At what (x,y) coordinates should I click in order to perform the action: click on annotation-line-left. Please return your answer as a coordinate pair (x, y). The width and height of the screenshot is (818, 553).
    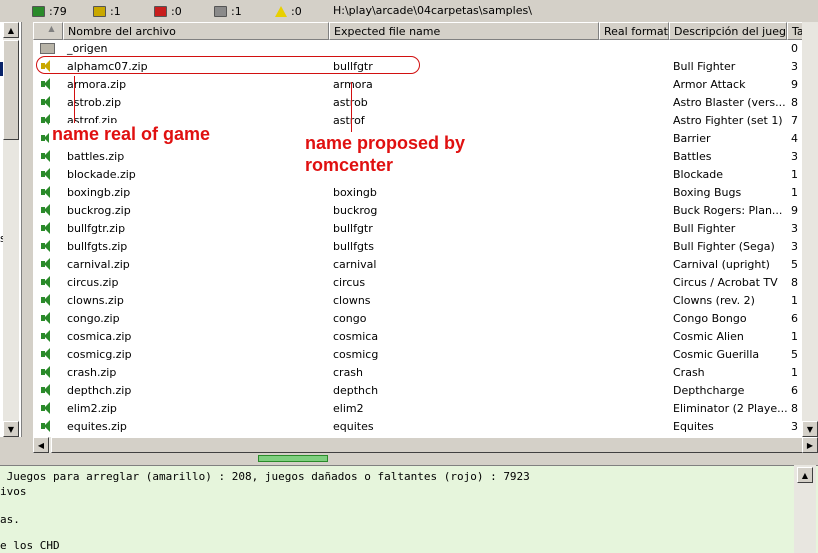
    Looking at the image, I should click on (74, 100).